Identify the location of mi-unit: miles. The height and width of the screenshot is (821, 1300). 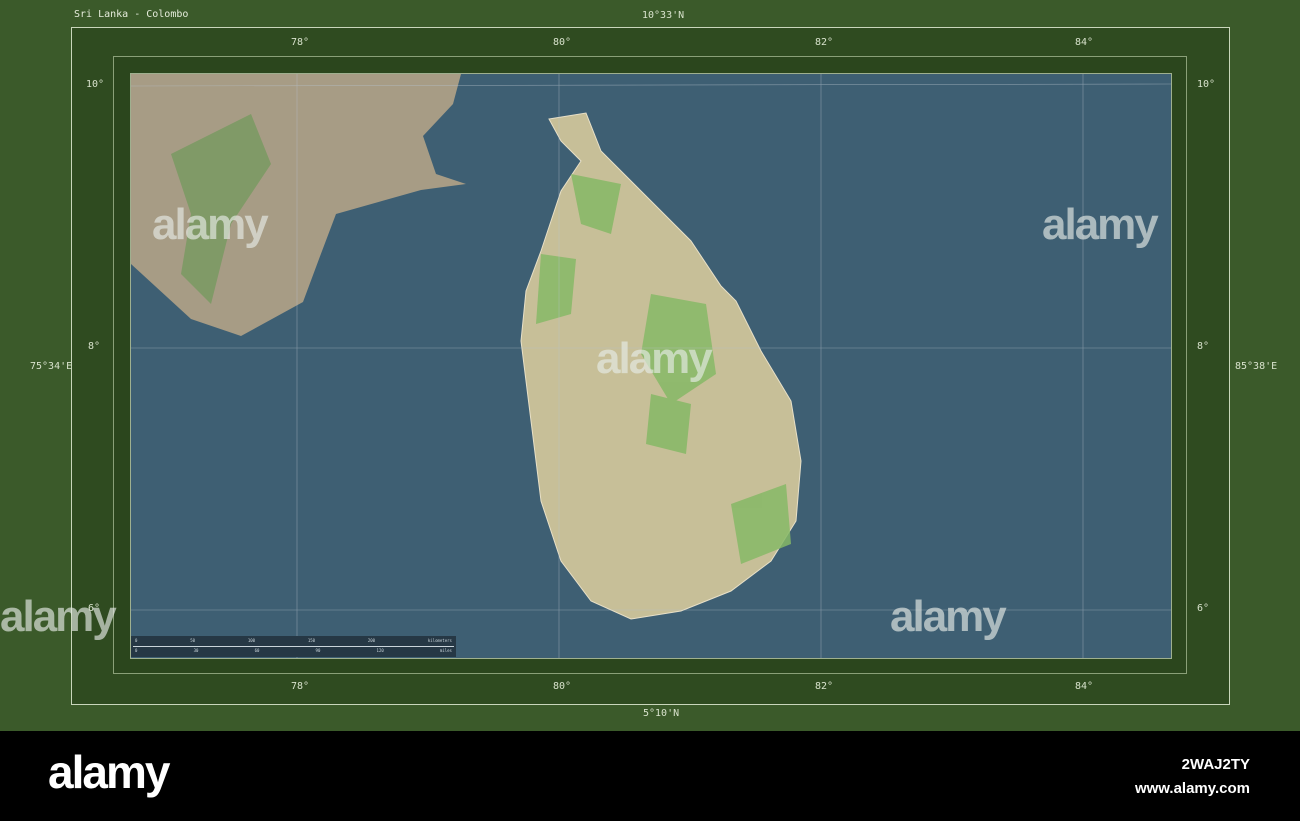
(445, 650).